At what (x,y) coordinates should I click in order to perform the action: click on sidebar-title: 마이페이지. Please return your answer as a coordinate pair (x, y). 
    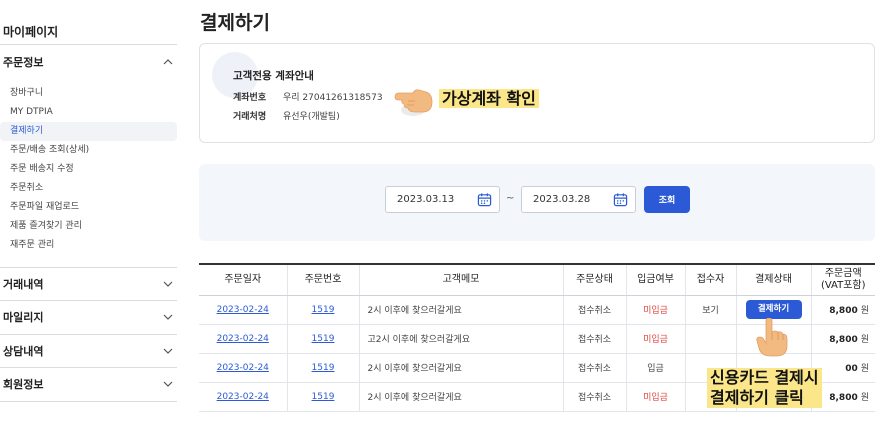
    Looking at the image, I should click on (31, 32).